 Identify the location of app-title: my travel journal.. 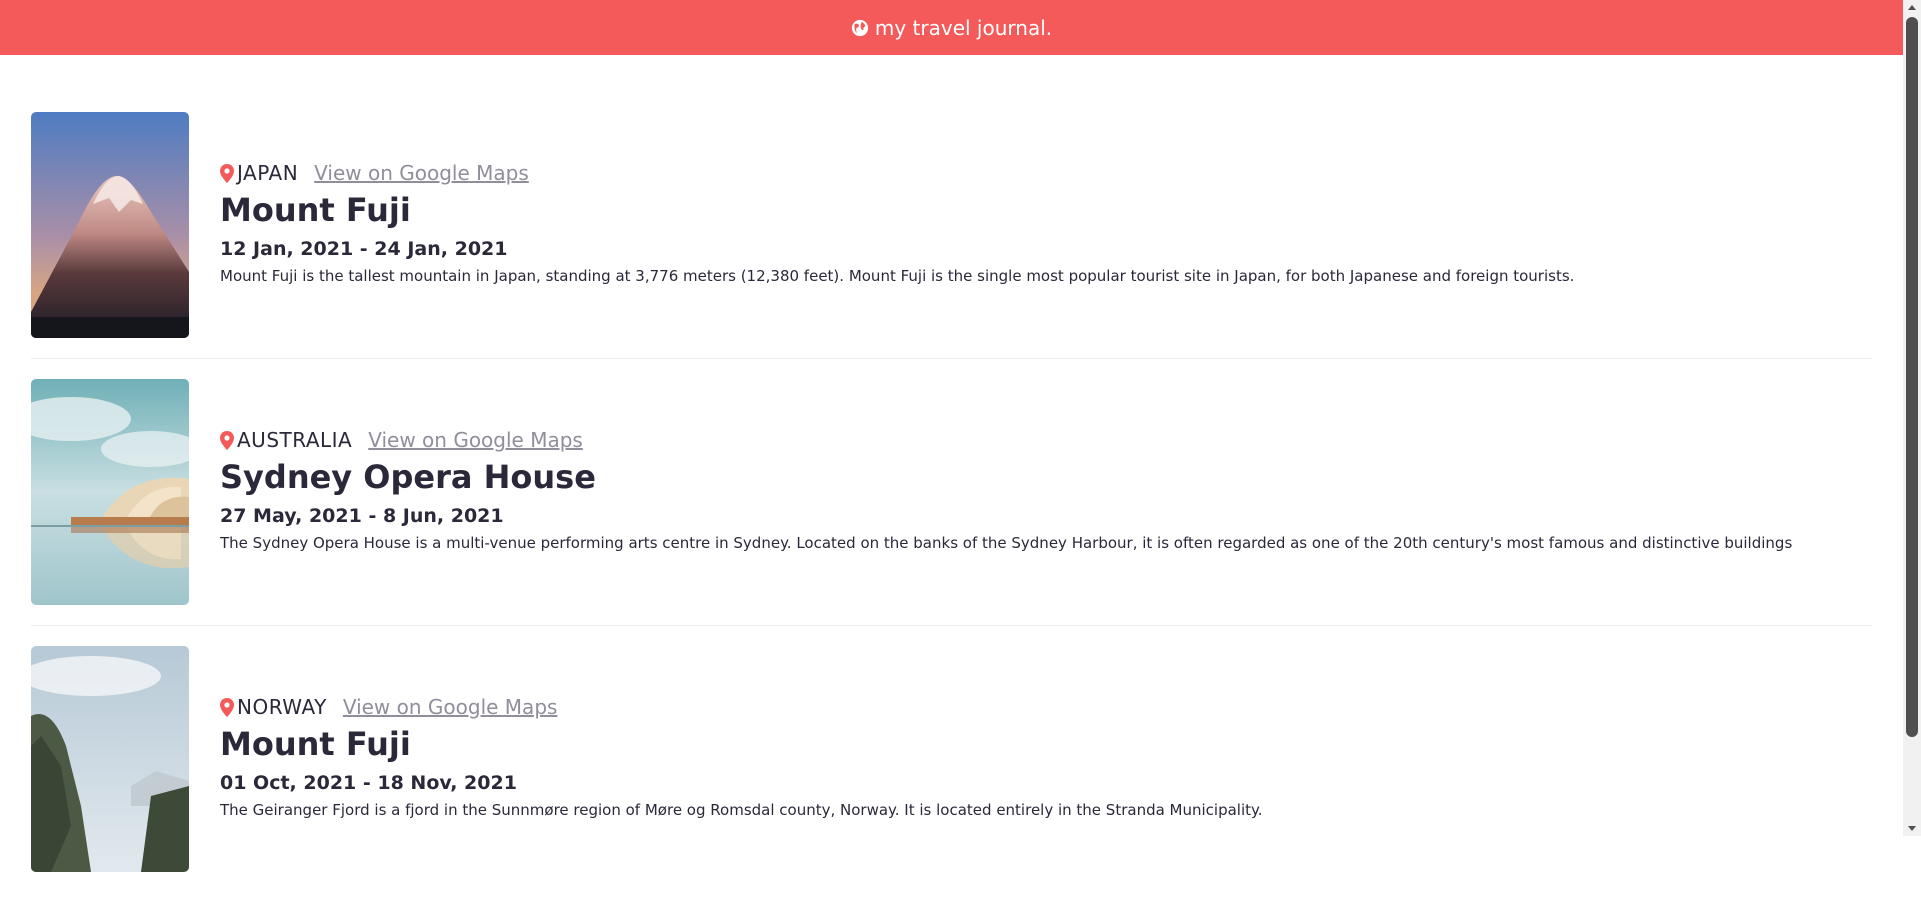
(963, 27).